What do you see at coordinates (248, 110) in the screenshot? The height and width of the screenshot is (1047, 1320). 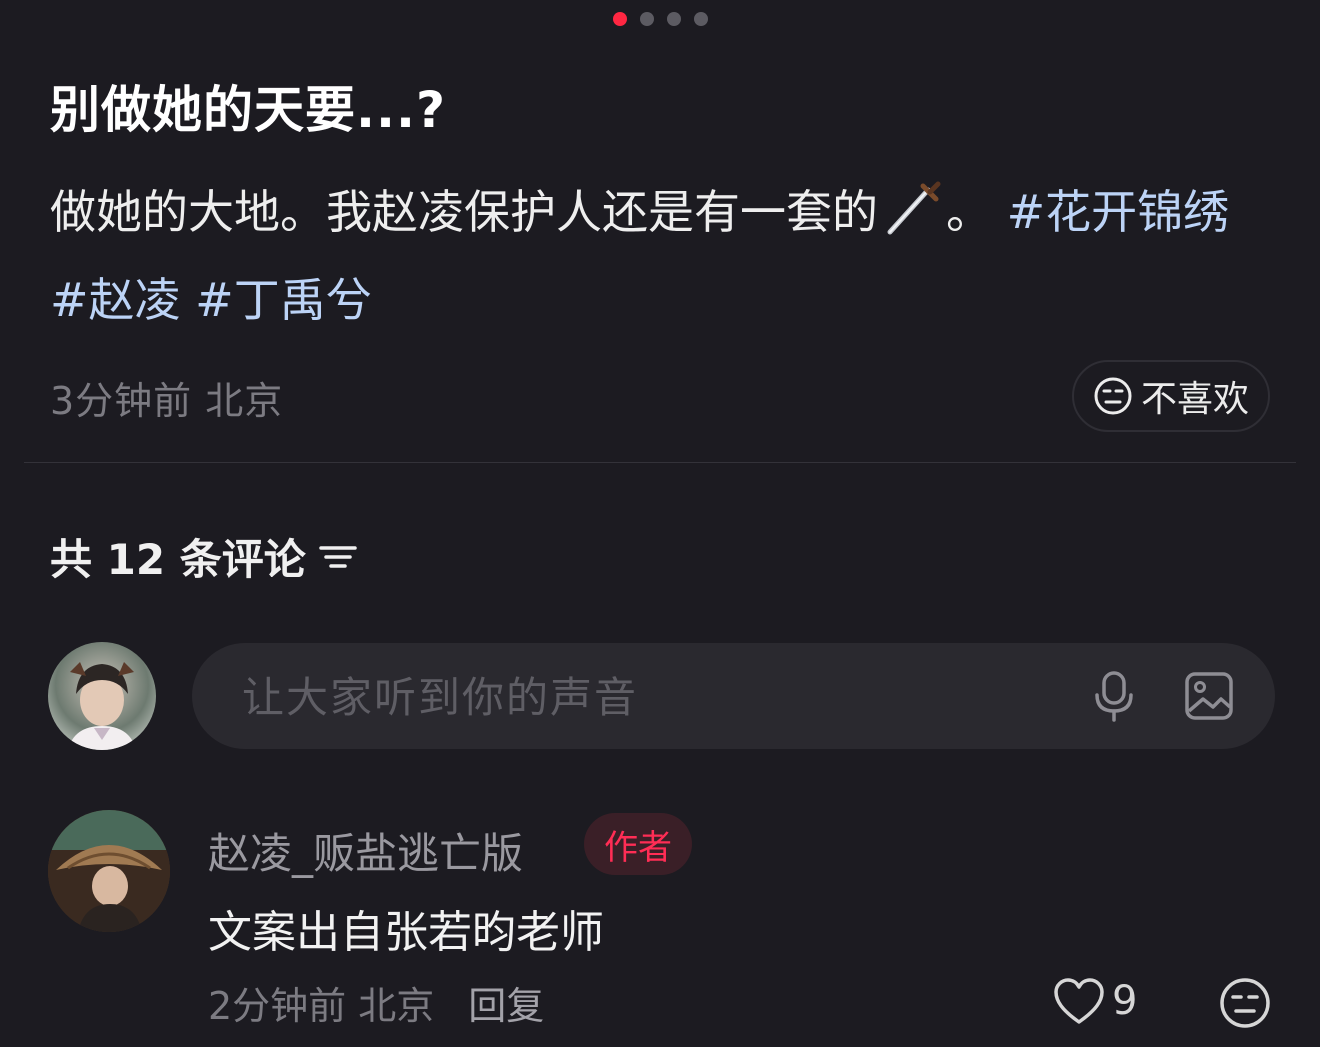 I see `post-title: 别做她的天要...?` at bounding box center [248, 110].